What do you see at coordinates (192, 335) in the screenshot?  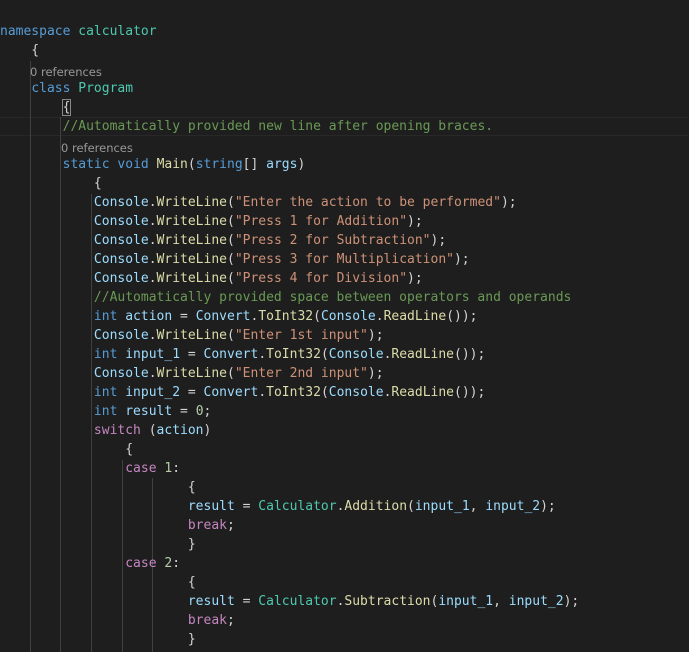 I see `code-line-wl-6: Console.WriteLine("Enter 1st input");` at bounding box center [192, 335].